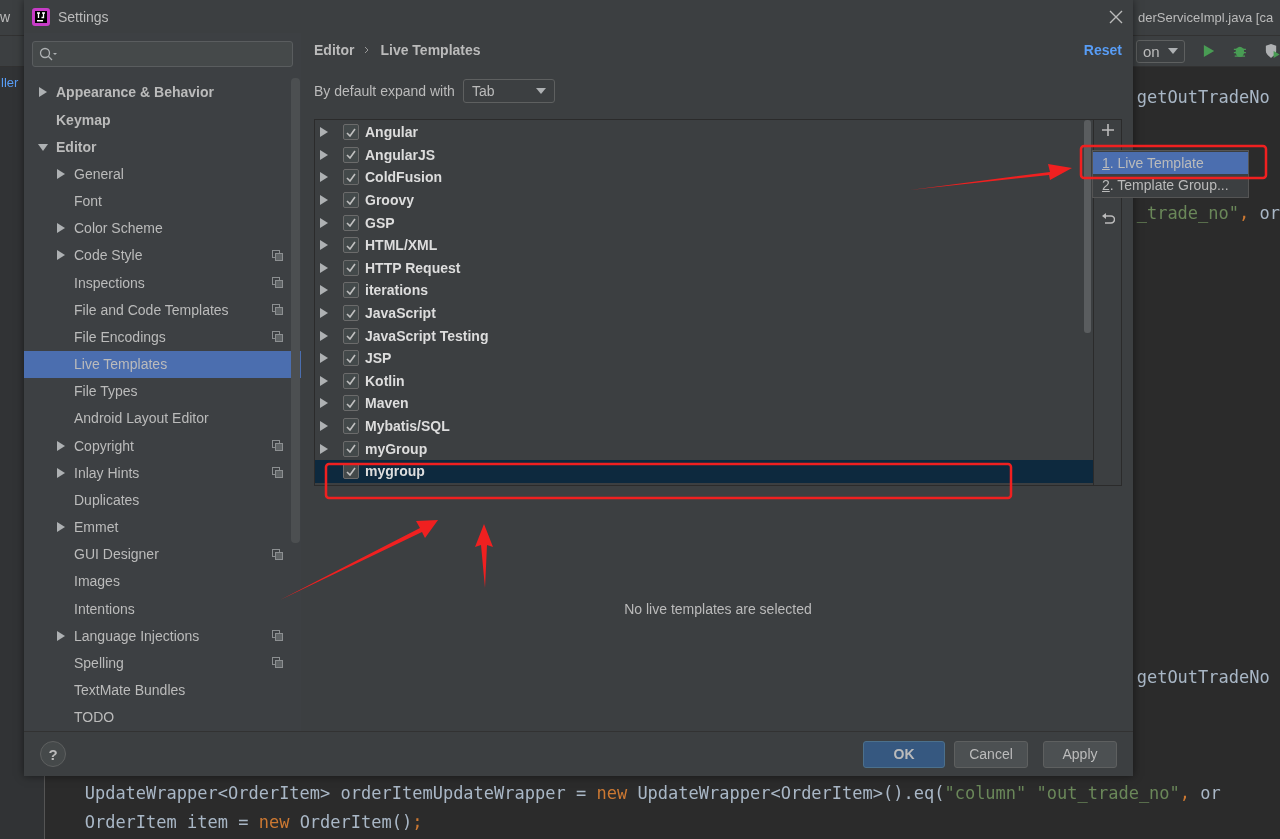 This screenshot has height=839, width=1280. Describe the element at coordinates (704, 448) in the screenshot. I see `template-group-row: myGroup` at that location.